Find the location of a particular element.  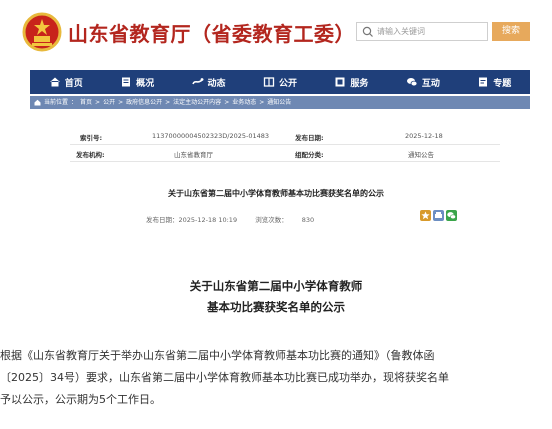

nav-item-overview: 概况 is located at coordinates (136, 82).